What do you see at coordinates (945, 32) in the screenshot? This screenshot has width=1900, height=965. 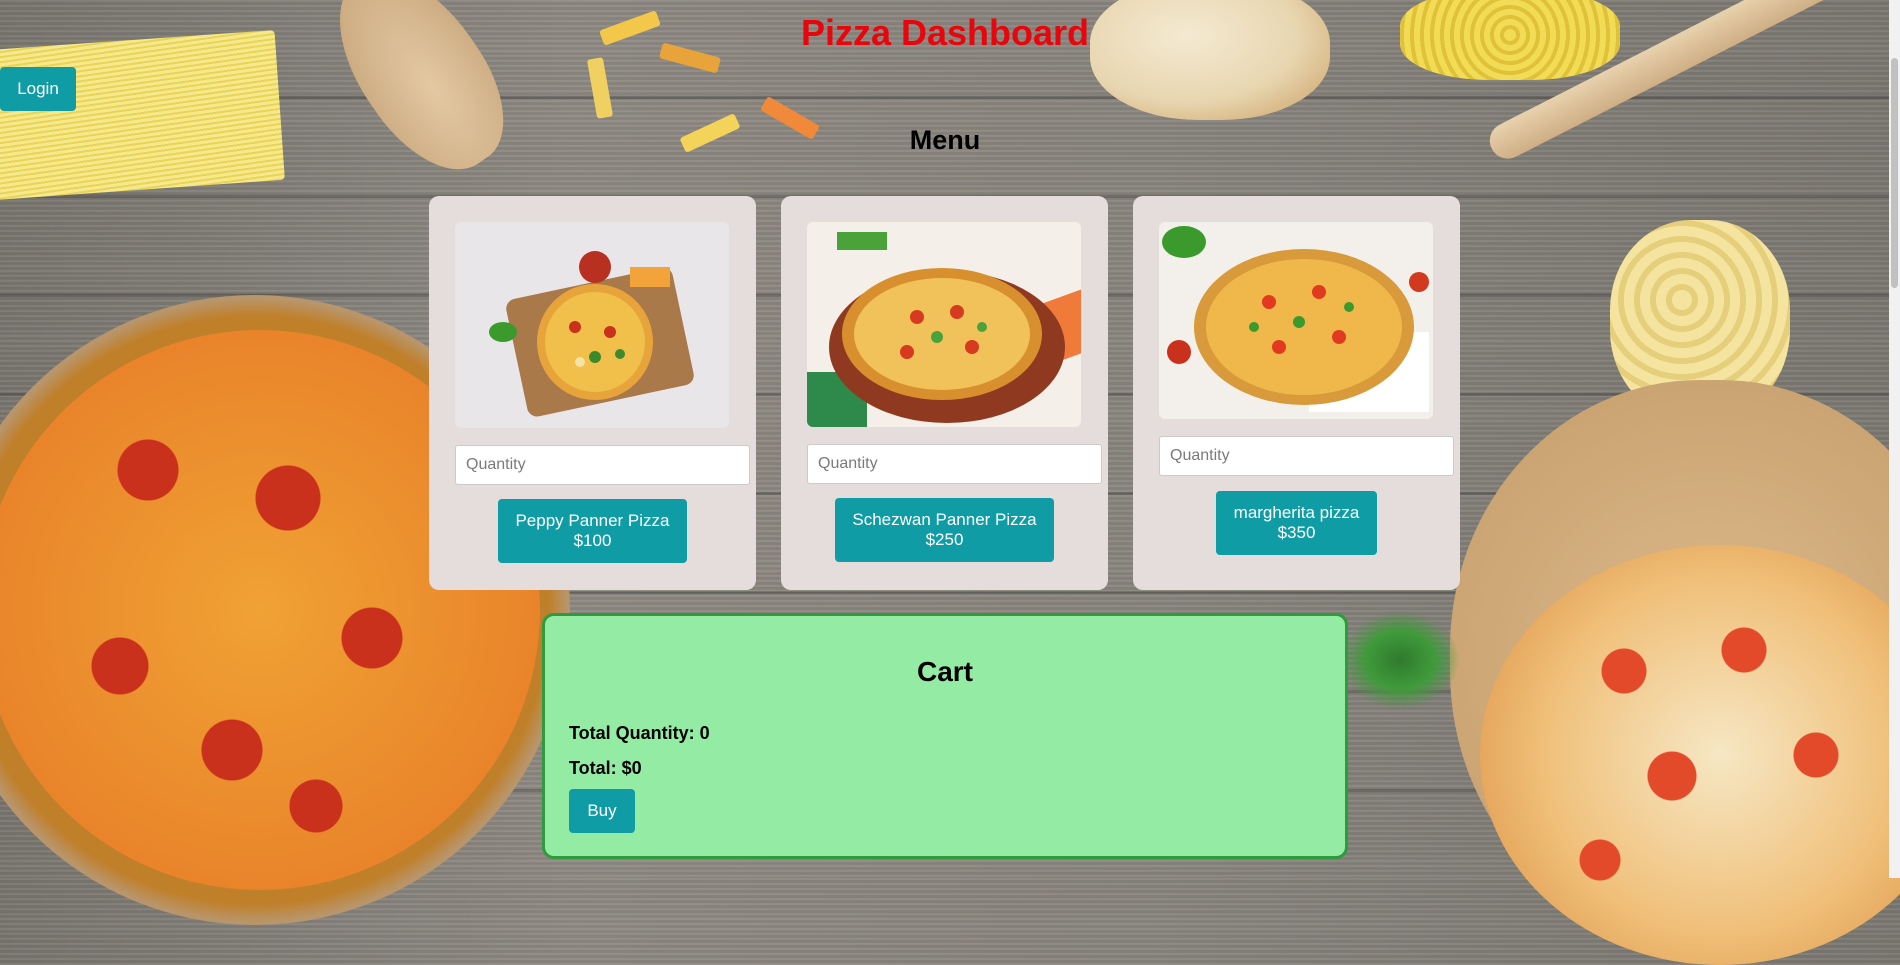 I see `page-title: Pizza Dashboard` at bounding box center [945, 32].